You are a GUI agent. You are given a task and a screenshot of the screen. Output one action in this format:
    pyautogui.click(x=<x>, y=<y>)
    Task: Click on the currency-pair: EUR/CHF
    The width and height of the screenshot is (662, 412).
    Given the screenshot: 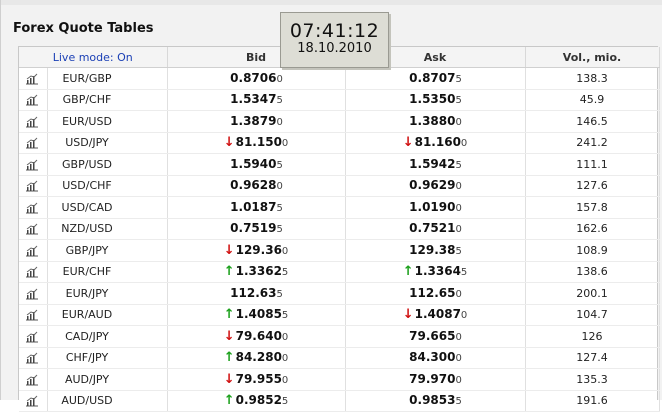 What is the action you would take?
    pyautogui.click(x=87, y=272)
    